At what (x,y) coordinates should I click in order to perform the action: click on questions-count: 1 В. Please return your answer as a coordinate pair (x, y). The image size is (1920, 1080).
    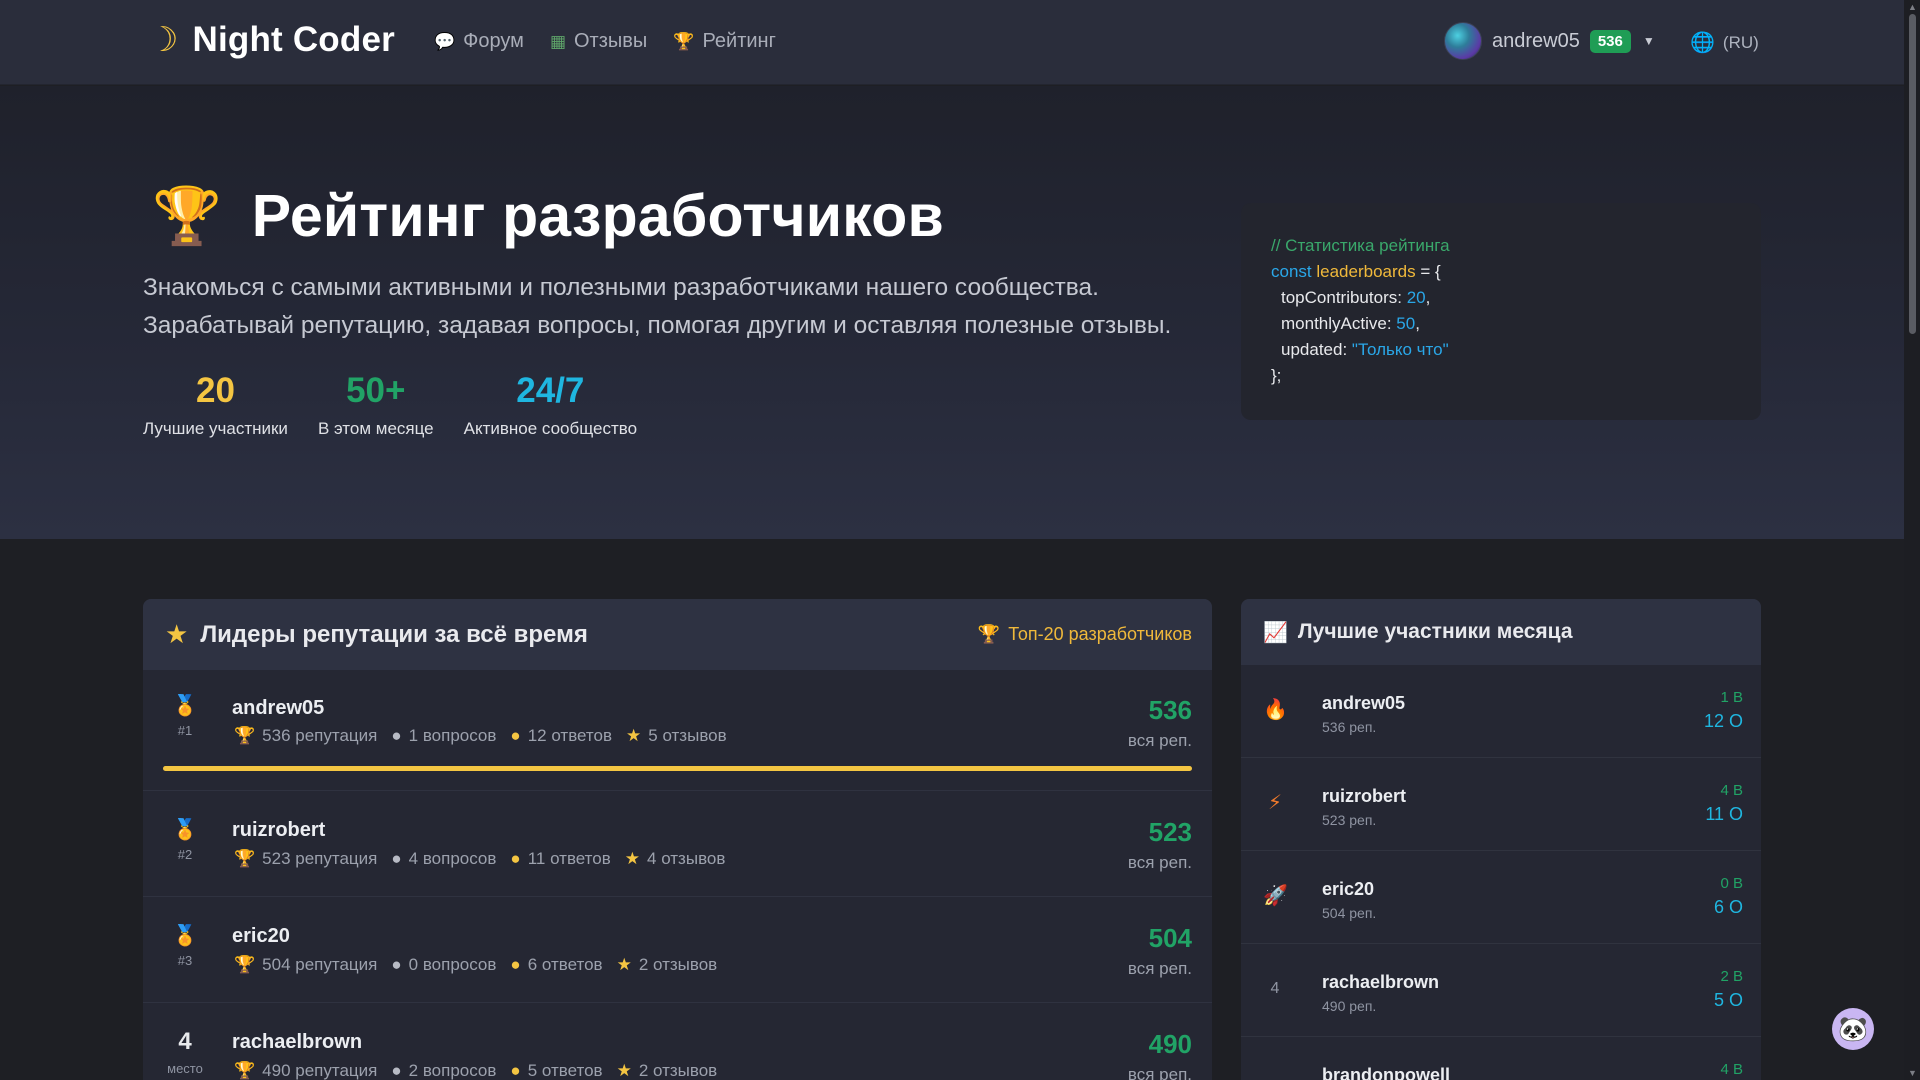
    Looking at the image, I should click on (1731, 697).